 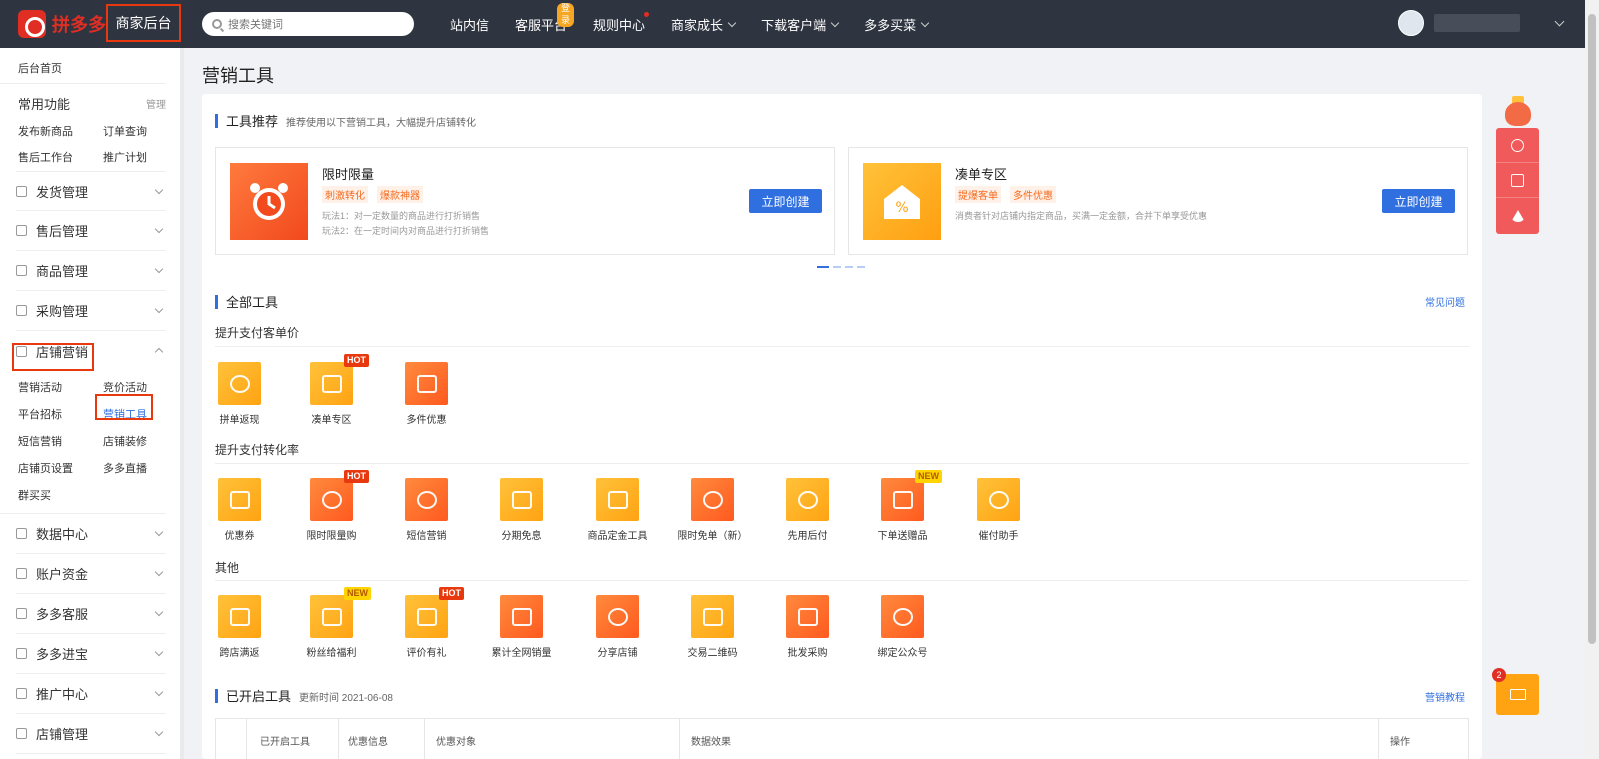 I want to click on nav-download-client: 下载客户端, so click(x=800, y=24).